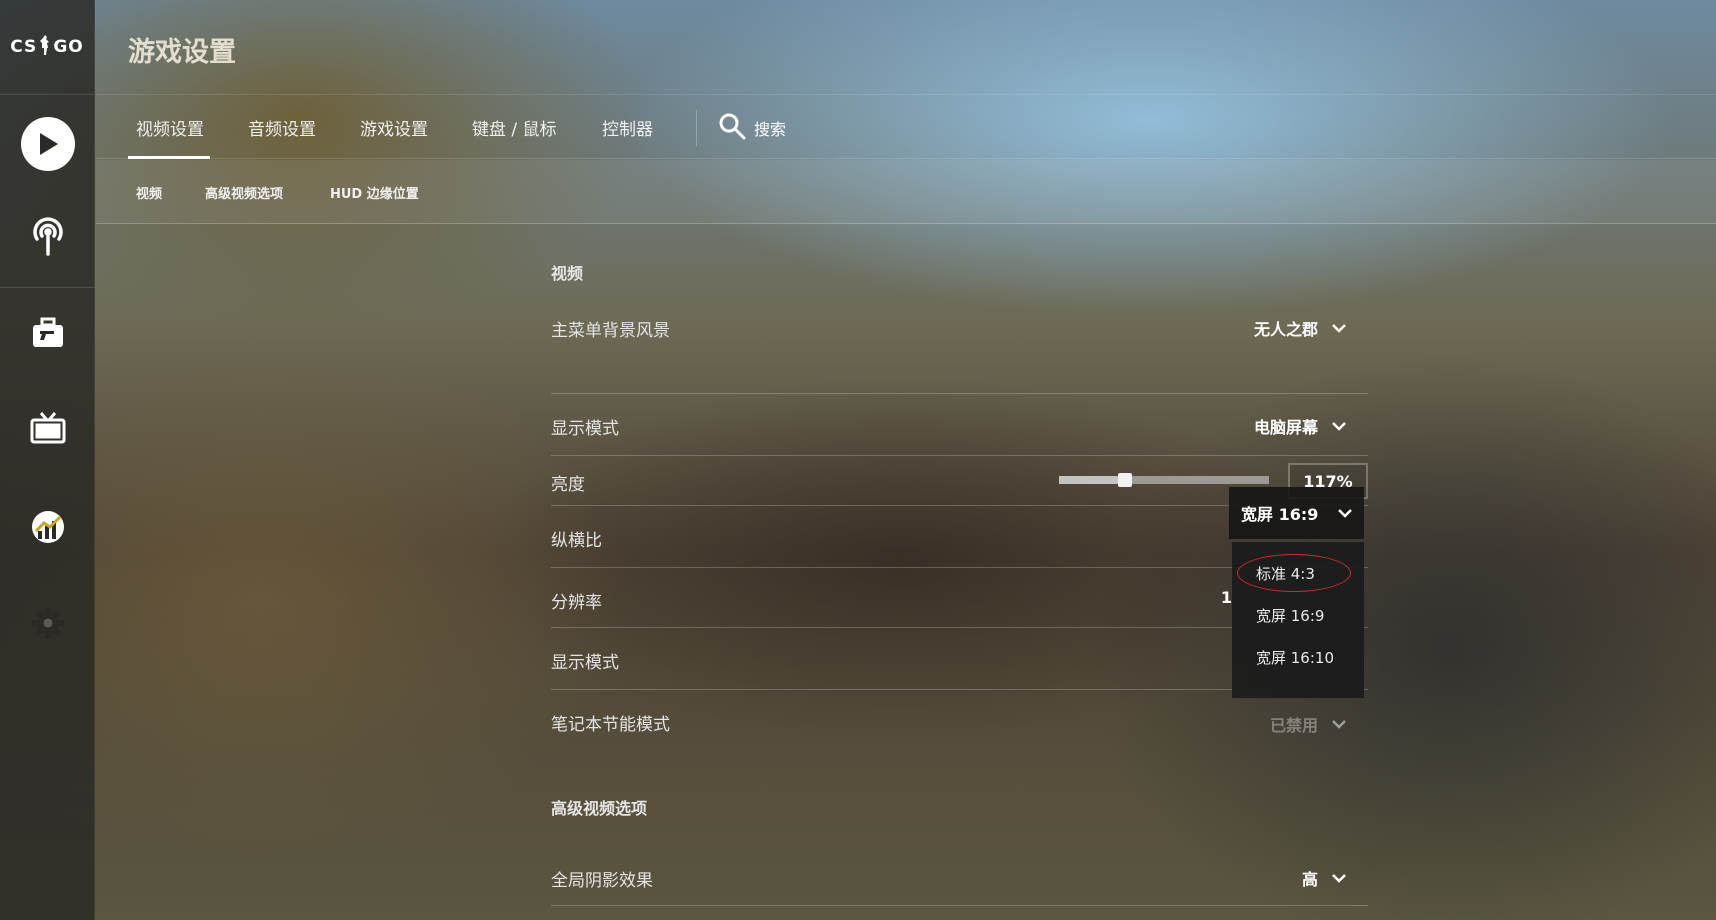 This screenshot has width=1716, height=920. I want to click on dropdown-value: 电脑屏幕, so click(1285, 427).